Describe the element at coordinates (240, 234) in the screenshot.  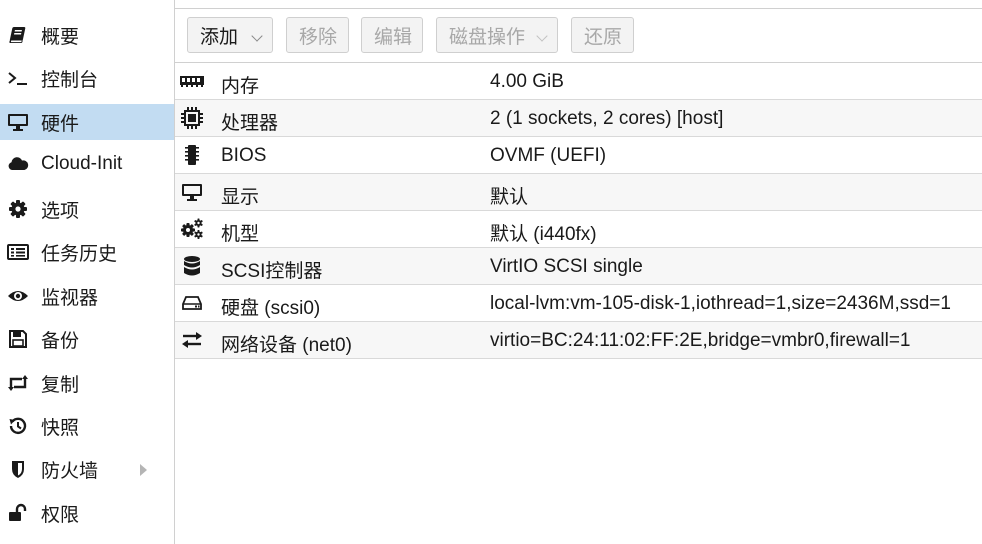
I see `row-name: 机型` at that location.